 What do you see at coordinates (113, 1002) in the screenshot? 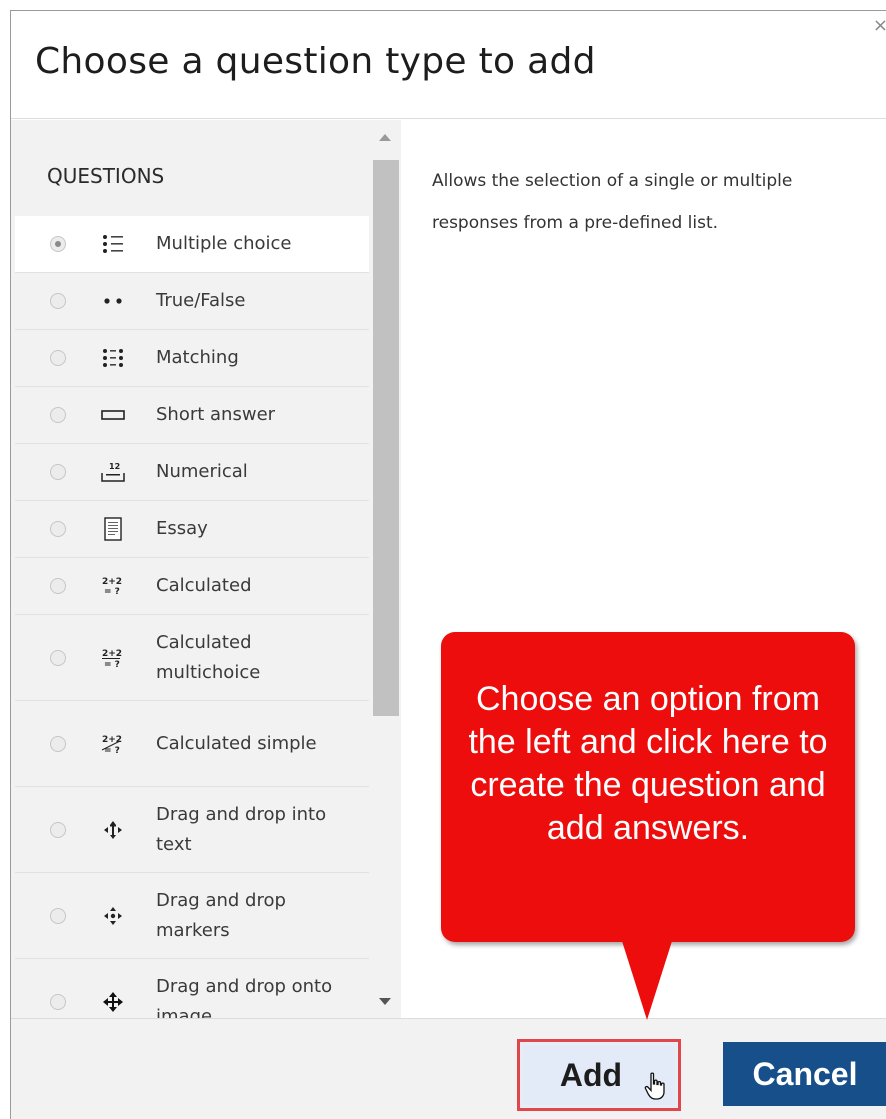
I see `drag-drop-image-icon` at bounding box center [113, 1002].